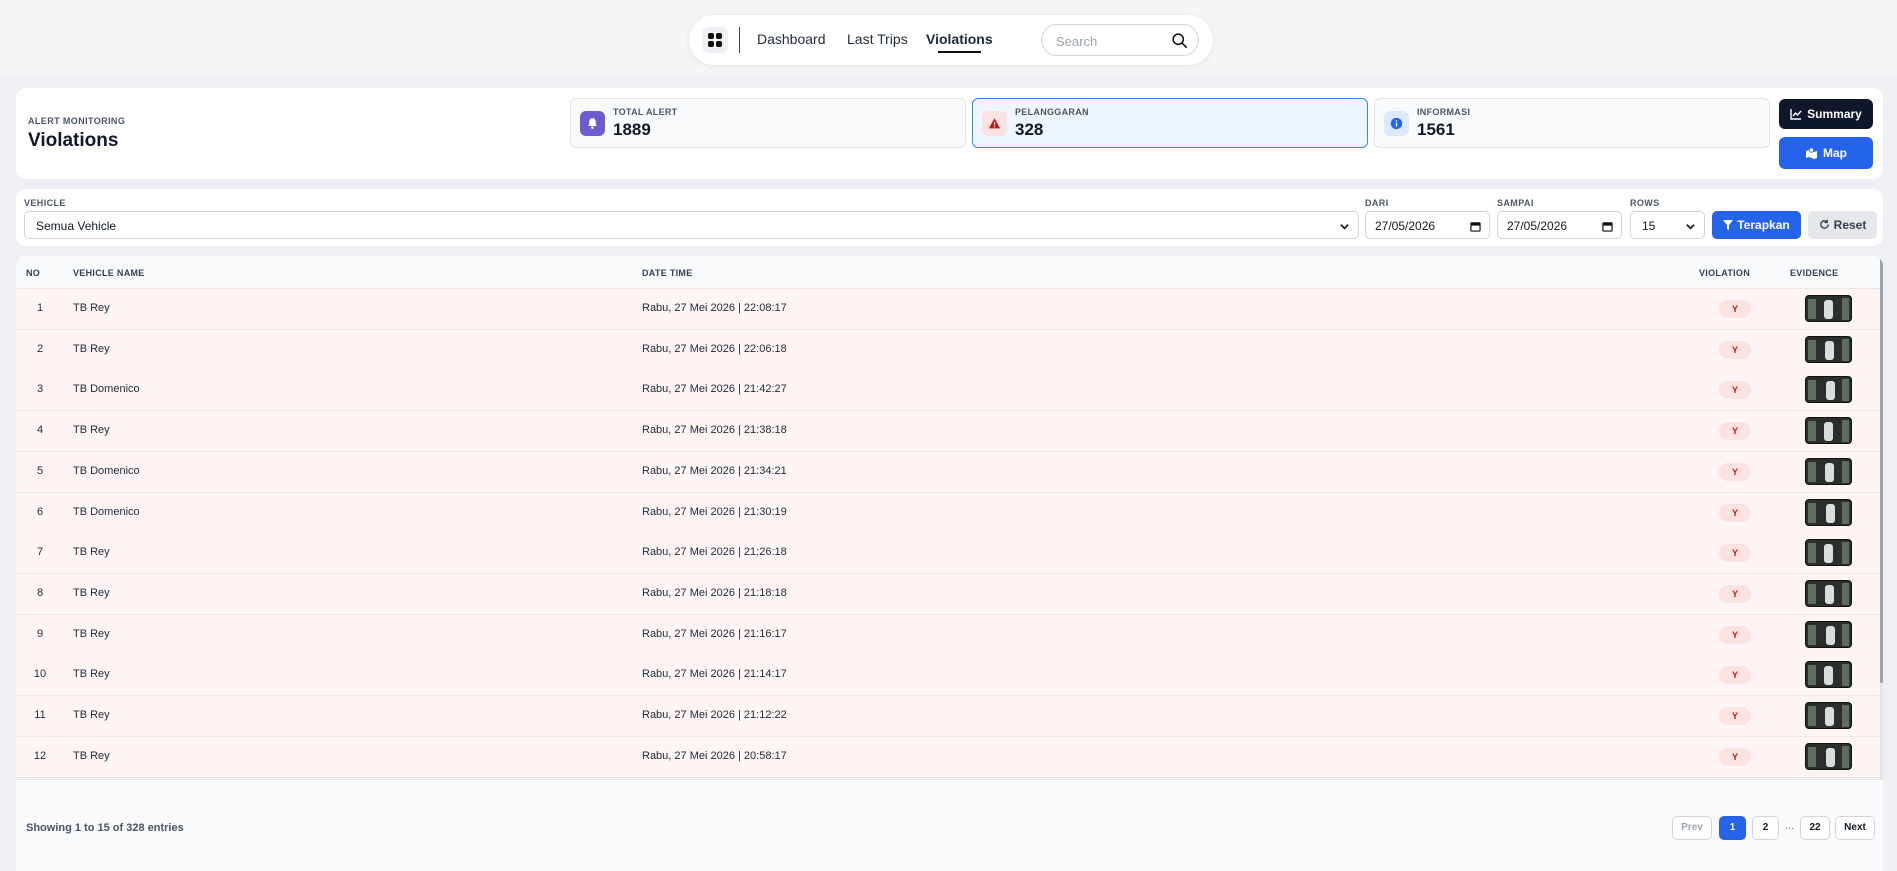 The width and height of the screenshot is (1897, 871). I want to click on summary-button-label: Summary, so click(1834, 114).